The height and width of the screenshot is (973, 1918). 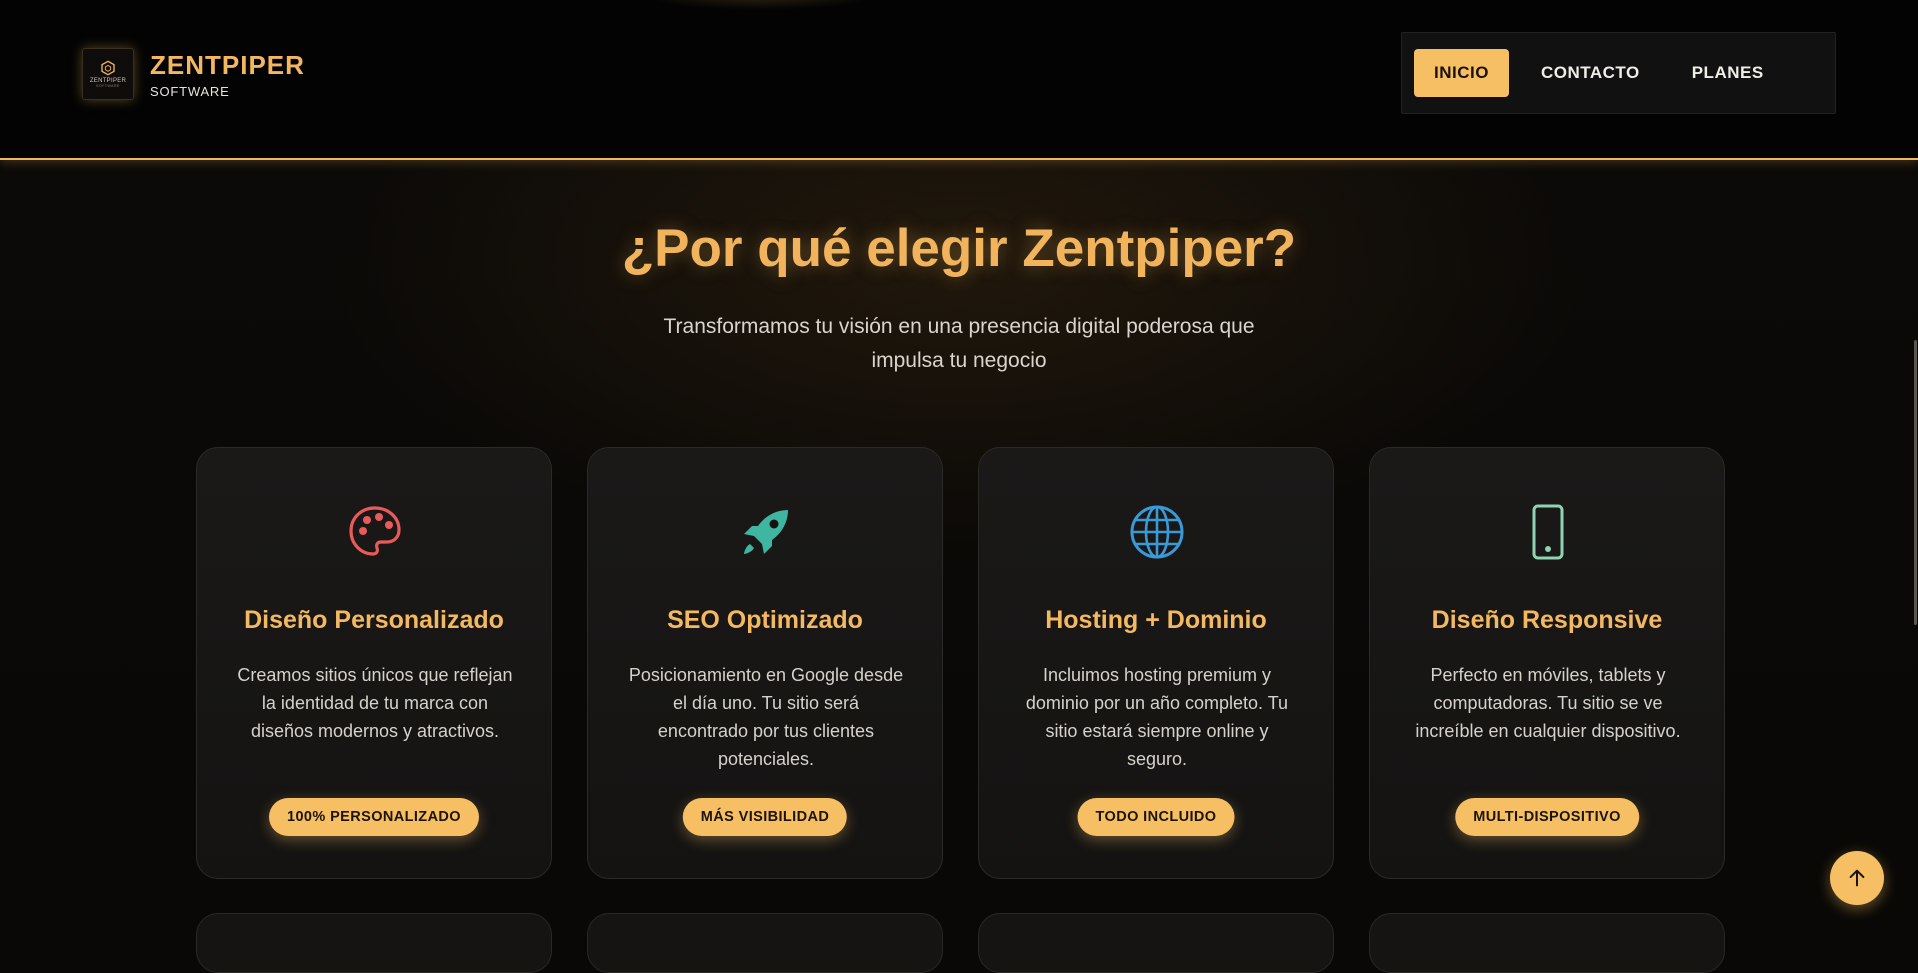 I want to click on feature-badge: MULTI-DISPOSITIVO, so click(x=1547, y=817).